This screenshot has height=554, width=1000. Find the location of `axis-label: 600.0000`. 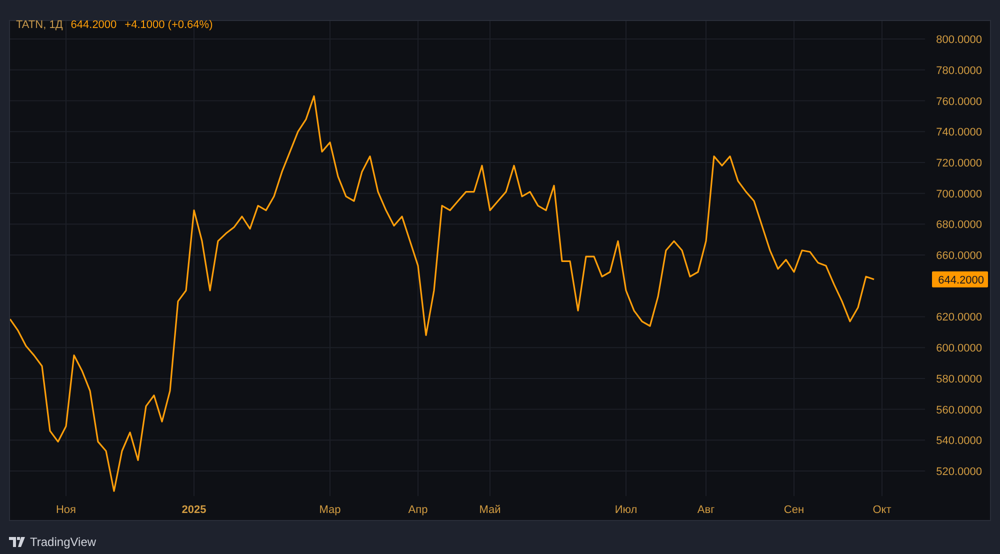

axis-label: 600.0000 is located at coordinates (959, 348).